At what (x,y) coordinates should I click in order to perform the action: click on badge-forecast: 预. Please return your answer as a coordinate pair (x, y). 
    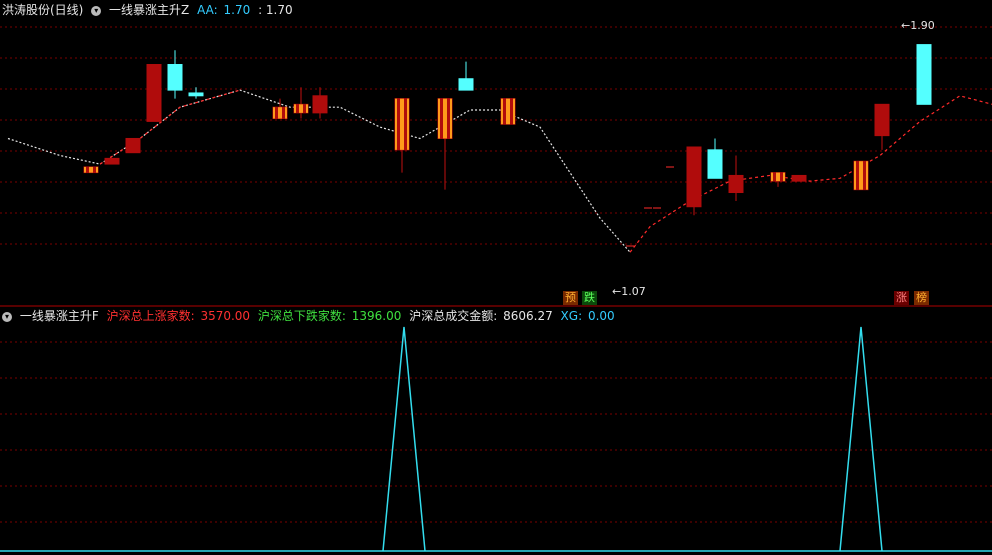
    Looking at the image, I should click on (570, 298).